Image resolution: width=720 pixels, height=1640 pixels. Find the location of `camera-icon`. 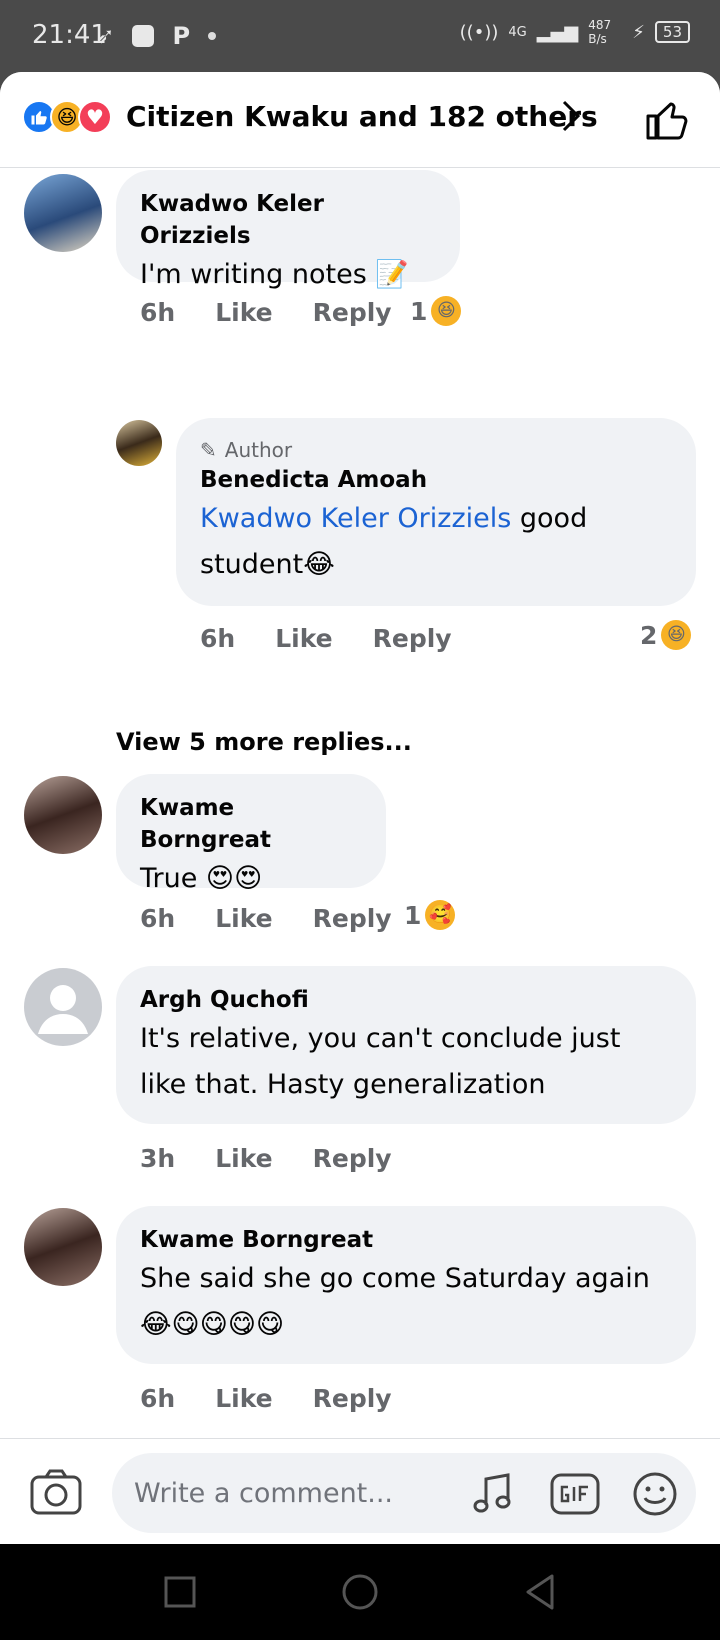

camera-icon is located at coordinates (56, 1492).